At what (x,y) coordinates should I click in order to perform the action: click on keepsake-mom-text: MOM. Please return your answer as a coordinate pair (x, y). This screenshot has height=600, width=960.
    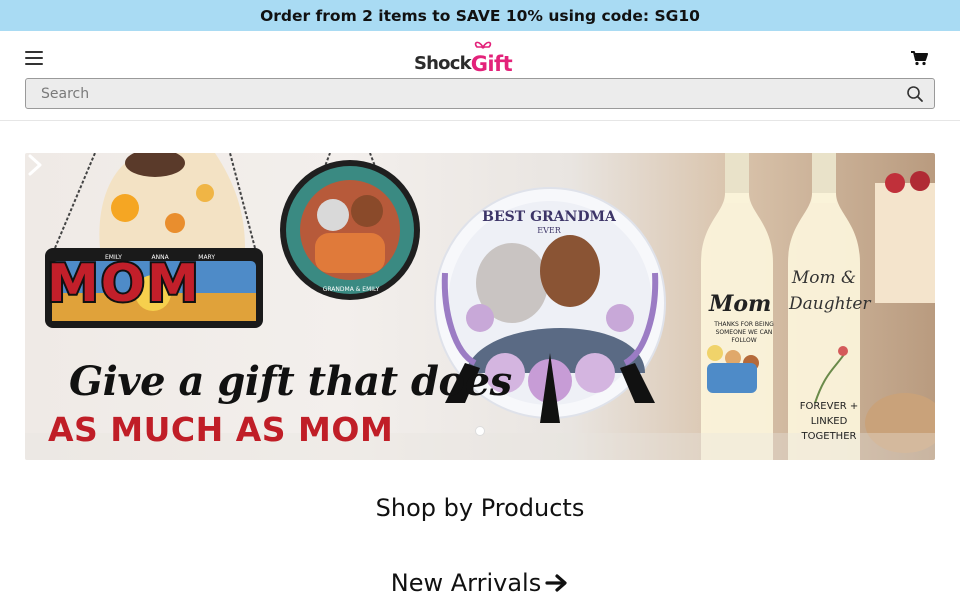
    Looking at the image, I should click on (123, 284).